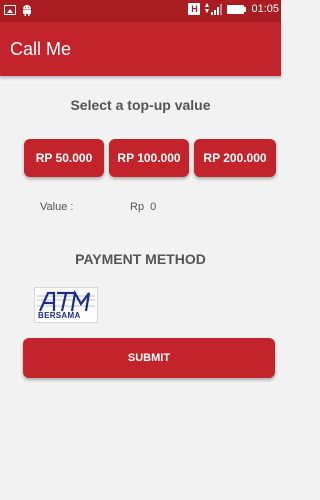 The width and height of the screenshot is (320, 500). I want to click on topup-50000-button: RP 50.000, so click(64, 158).